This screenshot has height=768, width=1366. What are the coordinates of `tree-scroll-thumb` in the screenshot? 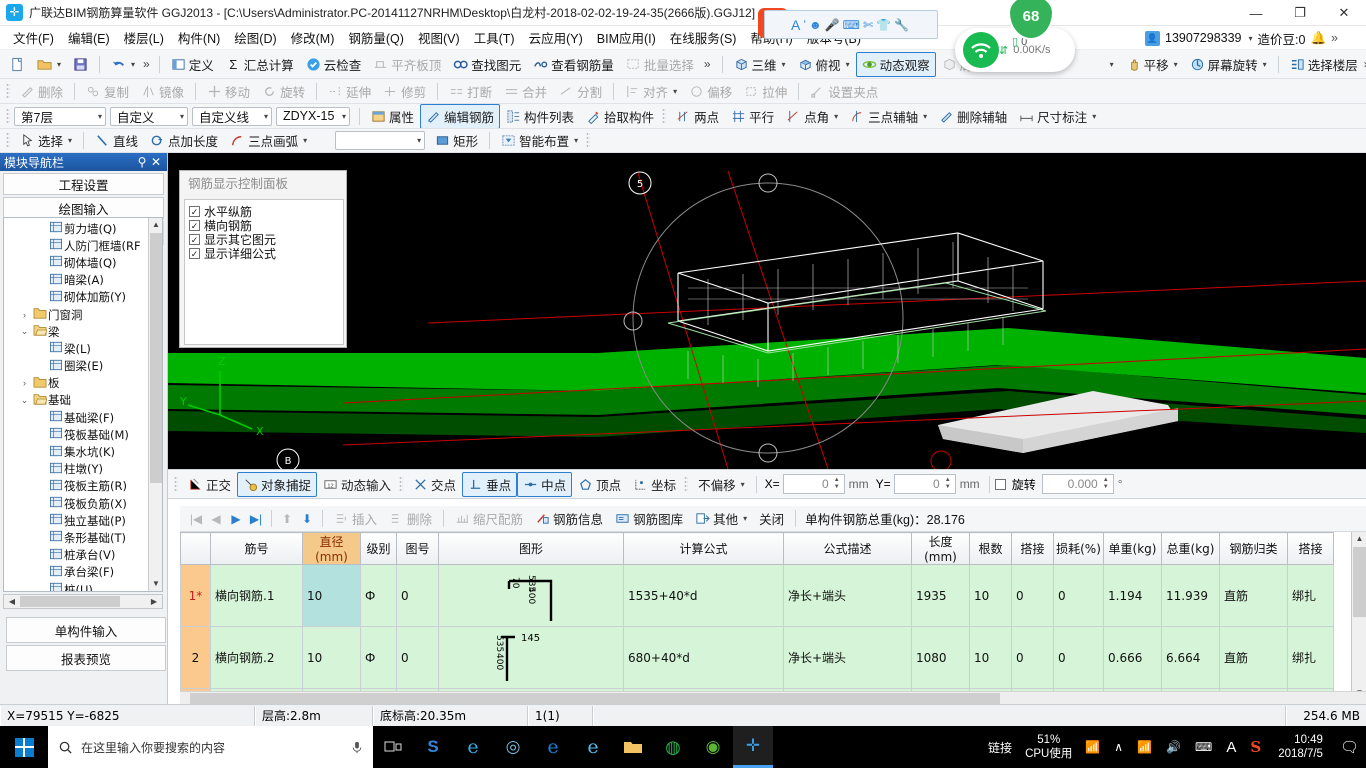 It's located at (156, 358).